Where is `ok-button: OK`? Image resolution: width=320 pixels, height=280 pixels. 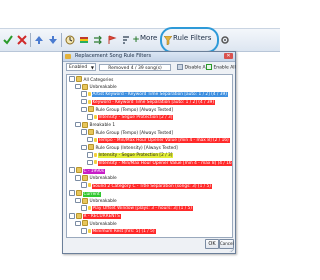
ok-button: OK is located at coordinates (212, 244).